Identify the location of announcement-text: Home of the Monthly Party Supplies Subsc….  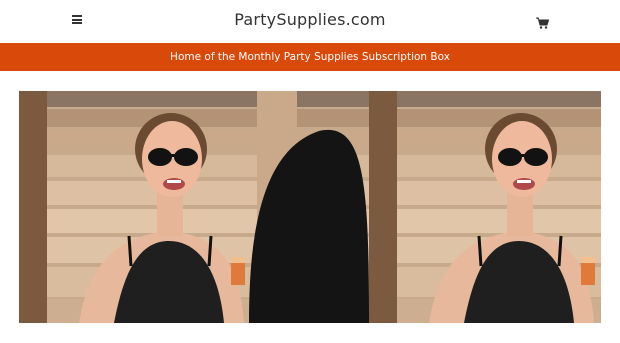
(310, 57).